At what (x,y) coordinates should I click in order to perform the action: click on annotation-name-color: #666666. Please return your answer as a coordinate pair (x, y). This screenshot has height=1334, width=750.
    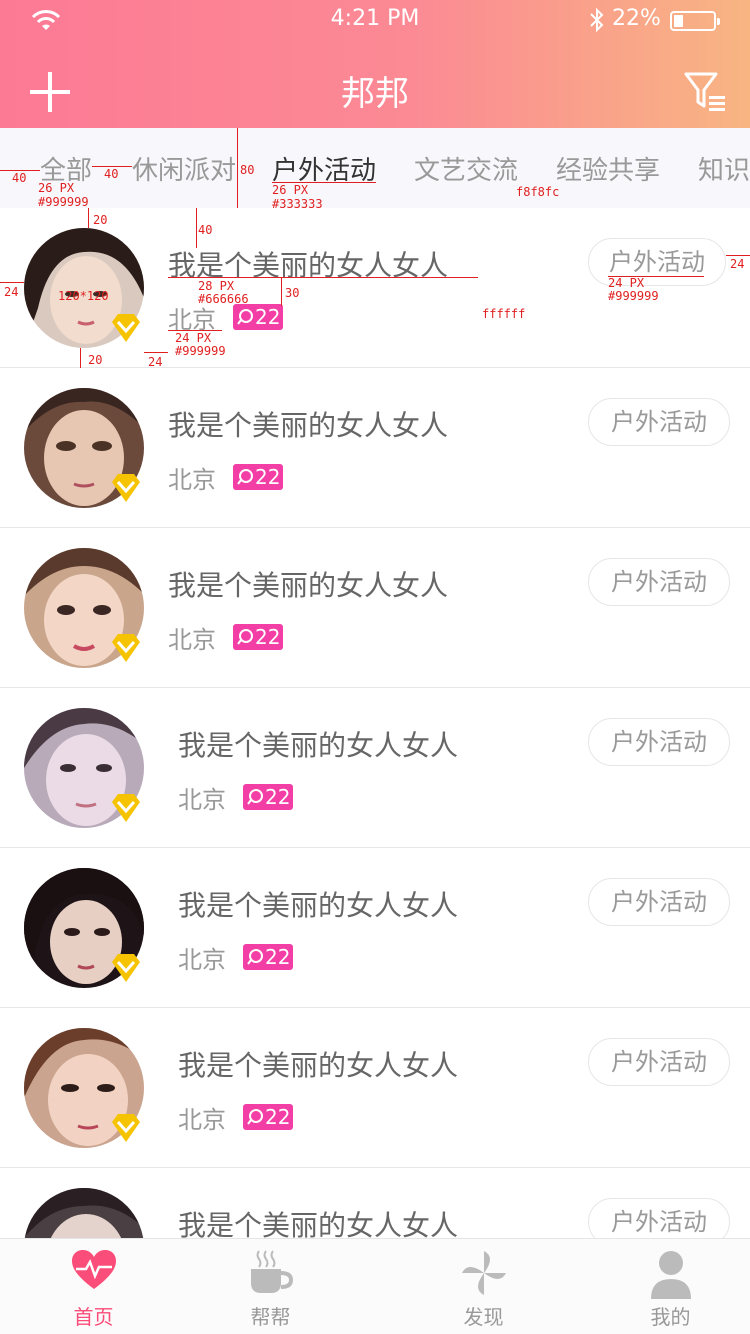
    Looking at the image, I should click on (223, 299).